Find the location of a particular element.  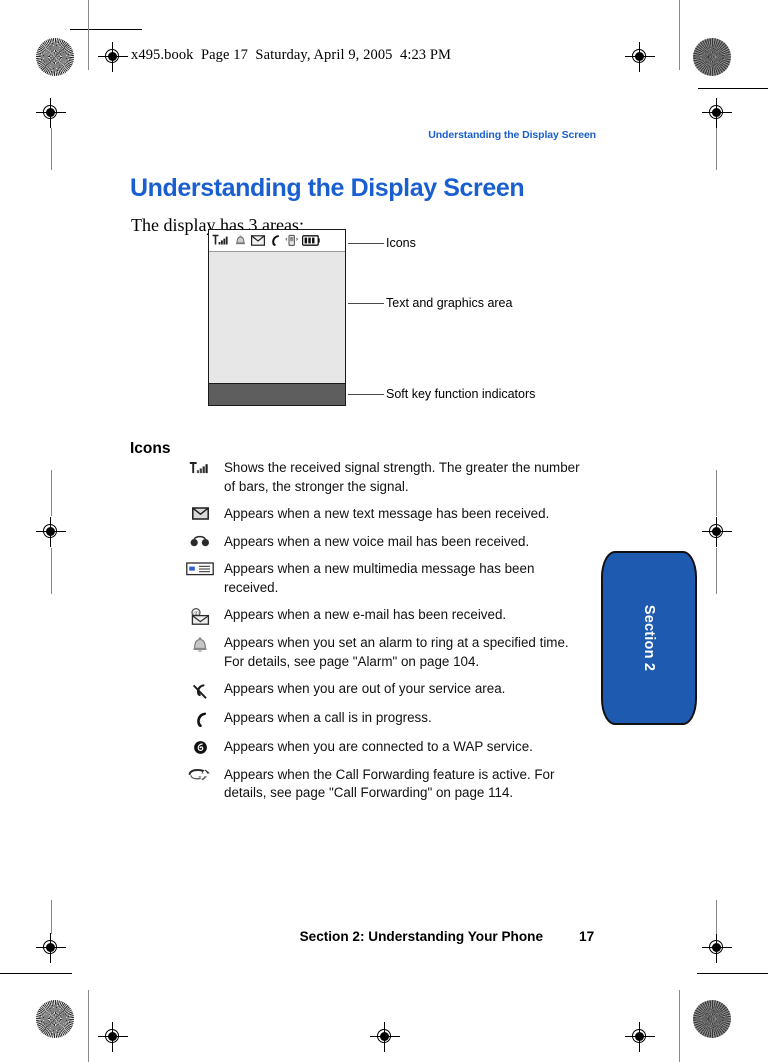

screen-status-bar is located at coordinates (277, 241).